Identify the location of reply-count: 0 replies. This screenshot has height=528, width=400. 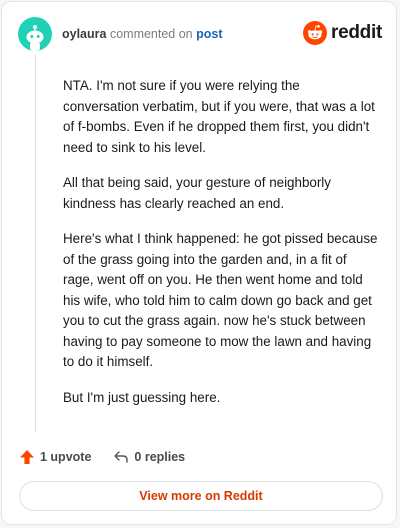
(160, 457).